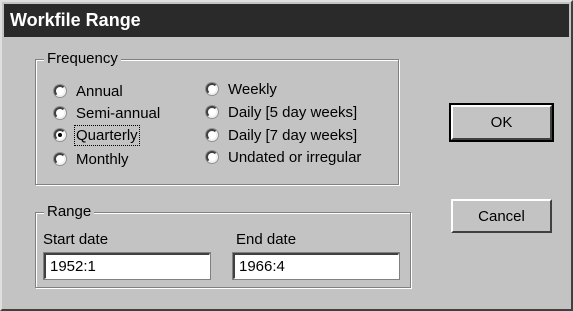 The width and height of the screenshot is (573, 311). Describe the element at coordinates (82, 59) in the screenshot. I see `frequency-legend: Frequency` at that location.